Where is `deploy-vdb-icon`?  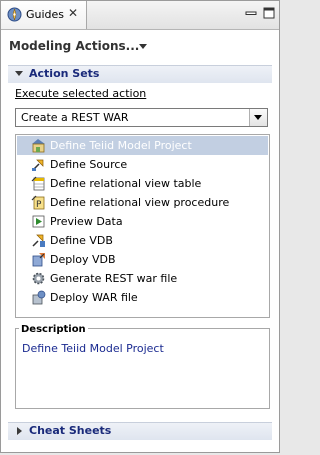 deploy-vdb-icon is located at coordinates (38, 260).